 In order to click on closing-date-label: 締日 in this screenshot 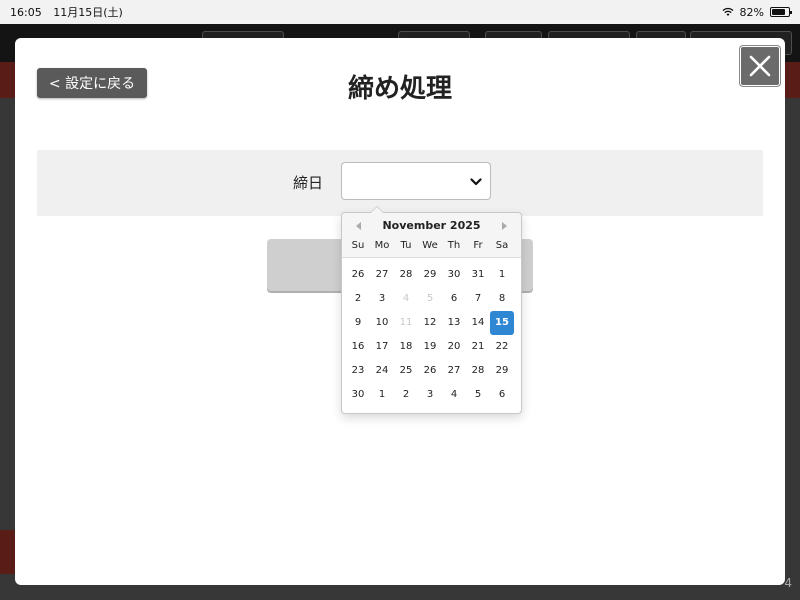, I will do `click(308, 183)`.